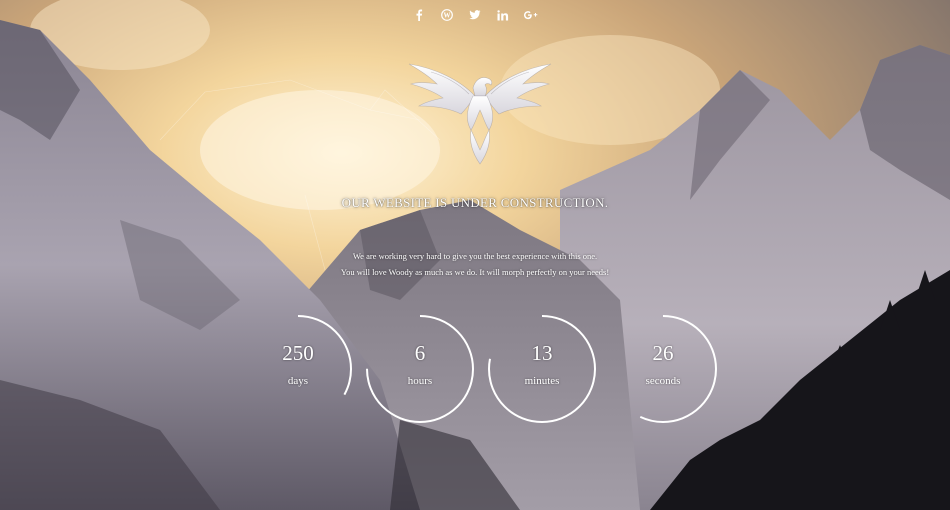  What do you see at coordinates (419, 15) in the screenshot?
I see `facebook-icon` at bounding box center [419, 15].